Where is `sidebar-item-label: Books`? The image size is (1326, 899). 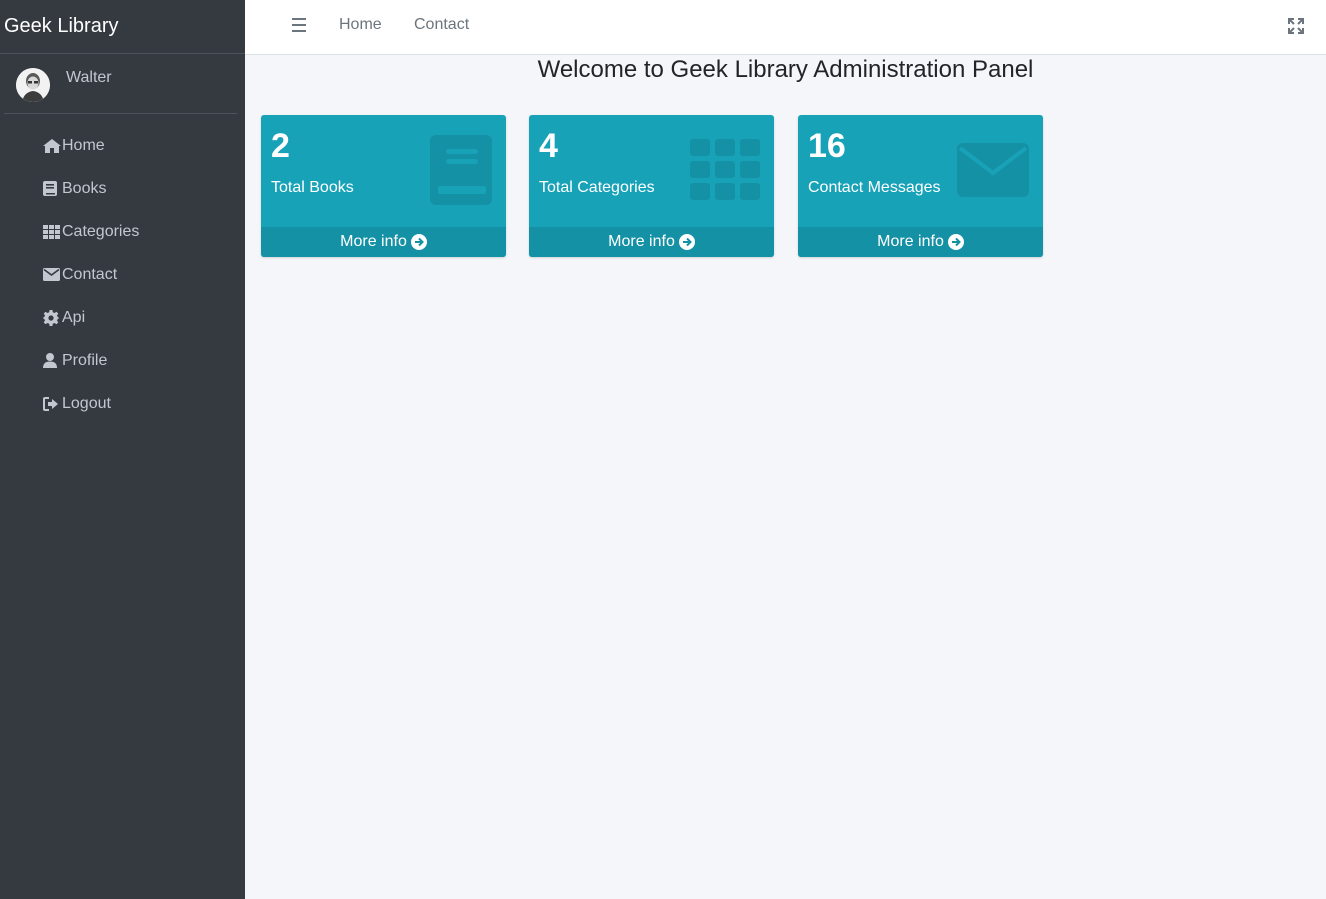
sidebar-item-label: Books is located at coordinates (84, 188).